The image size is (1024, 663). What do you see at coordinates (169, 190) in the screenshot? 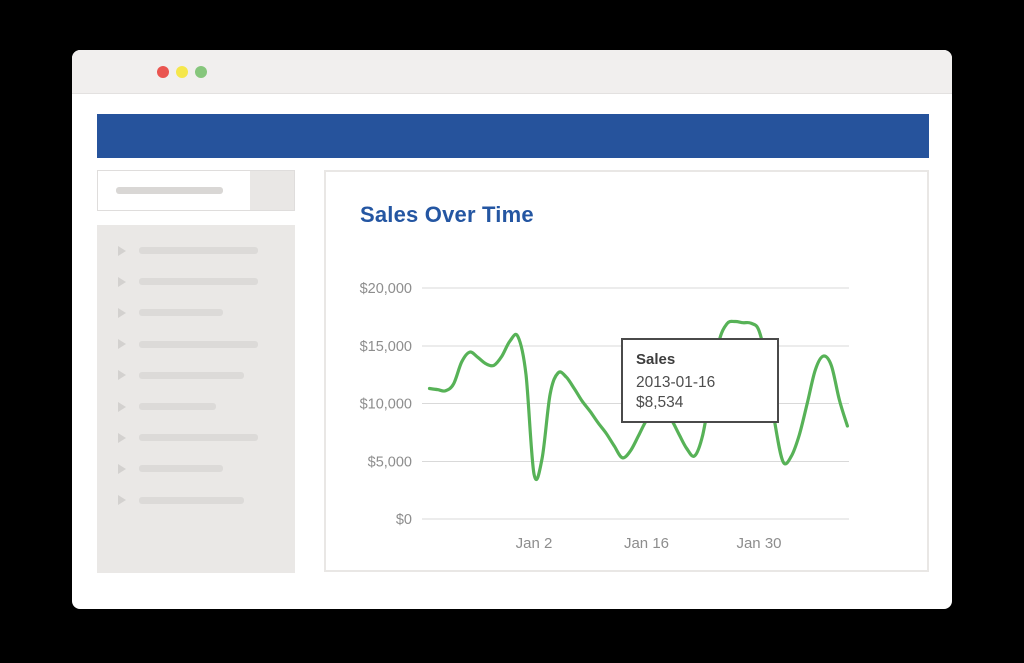
I see `search-placeholder-bar` at bounding box center [169, 190].